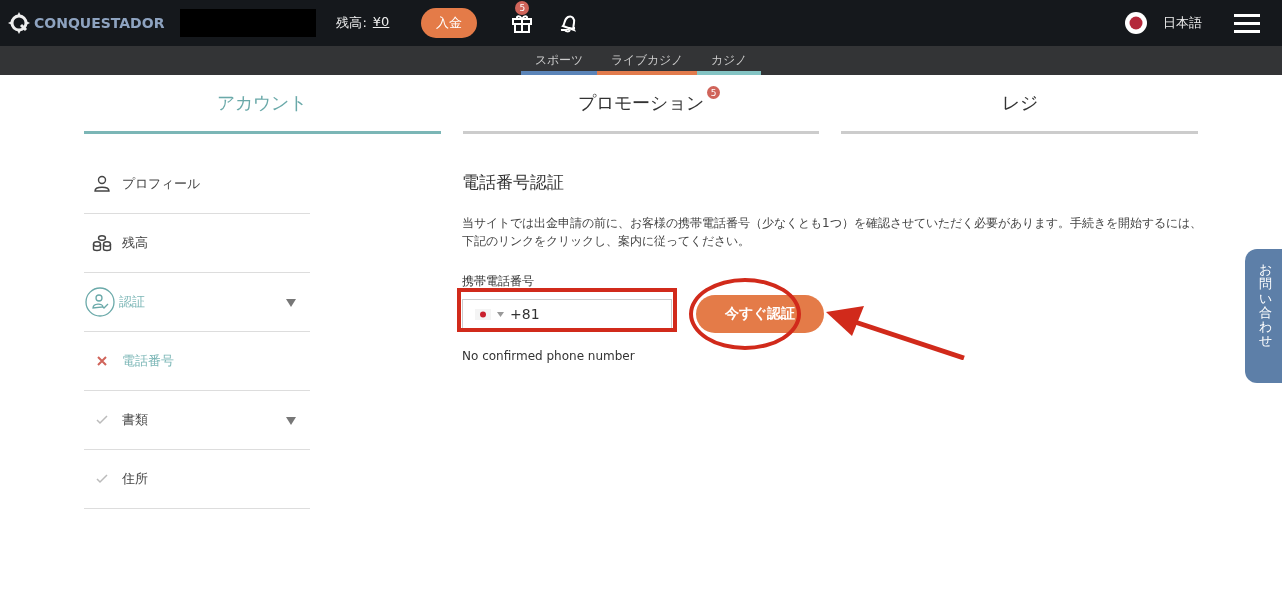 The image size is (1282, 613). I want to click on section-tab: レジ, so click(1019, 104).